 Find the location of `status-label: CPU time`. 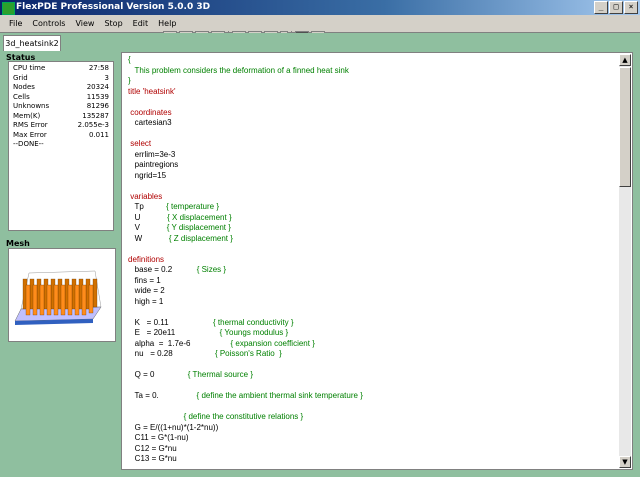

status-label: CPU time is located at coordinates (29, 68).